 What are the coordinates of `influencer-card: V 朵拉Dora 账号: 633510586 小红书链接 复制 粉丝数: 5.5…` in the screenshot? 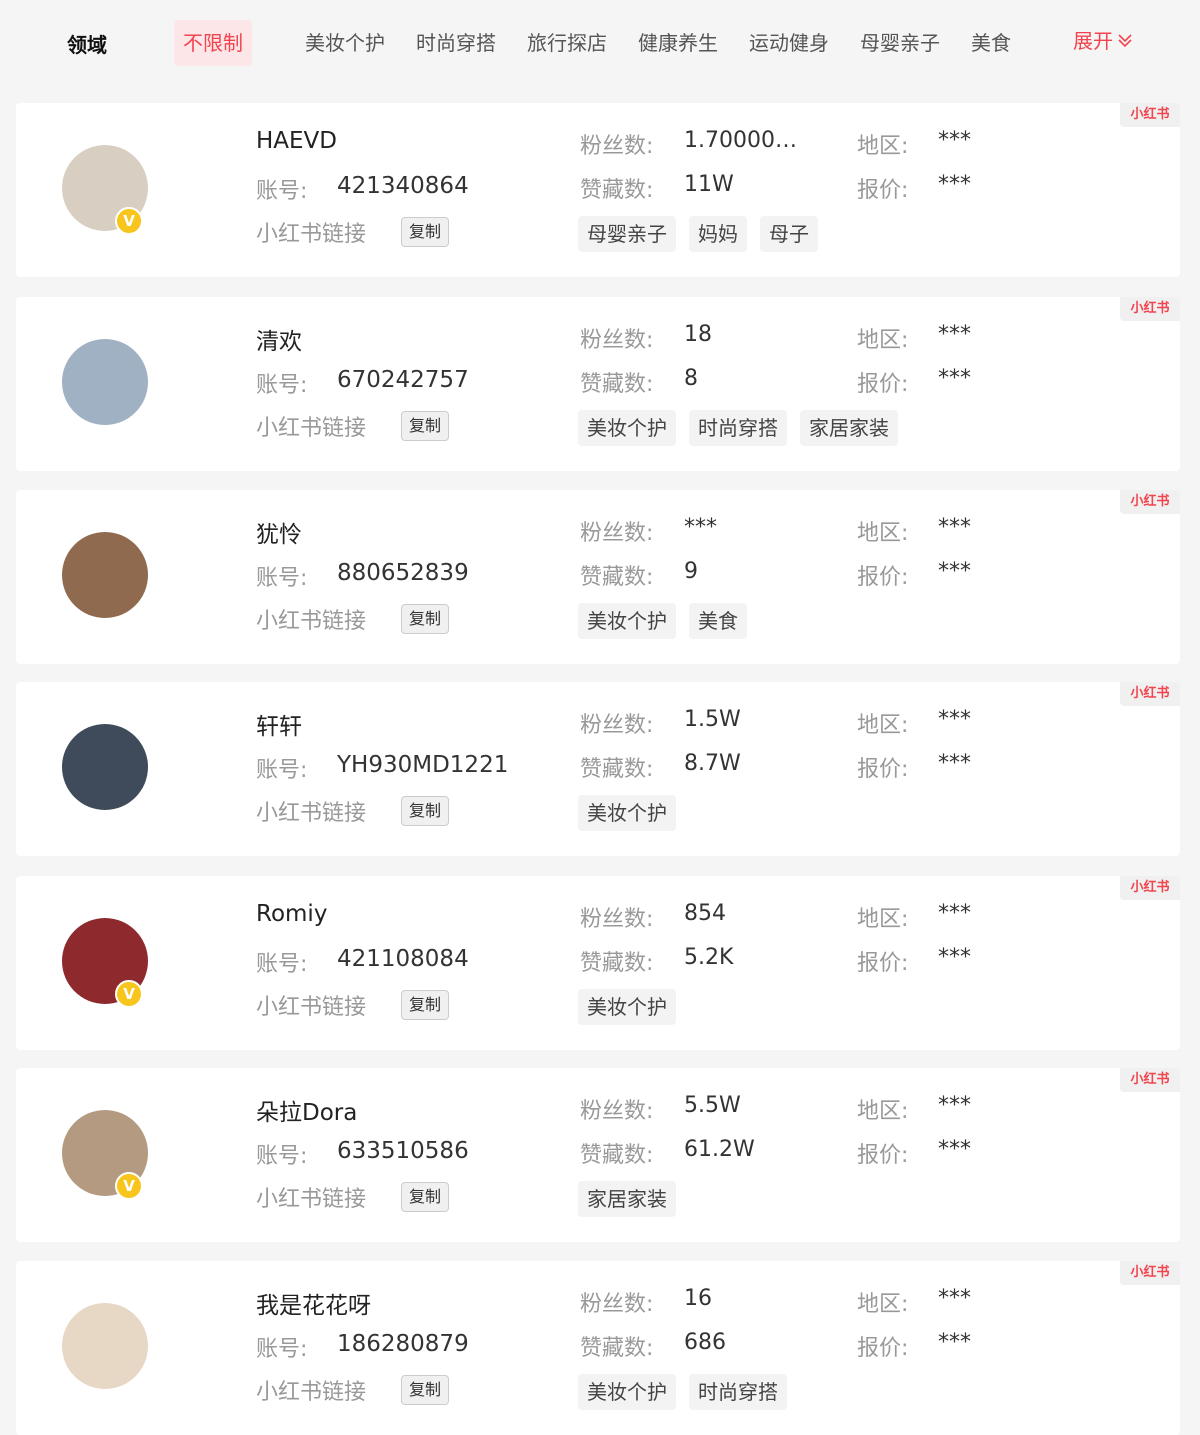 It's located at (598, 1155).